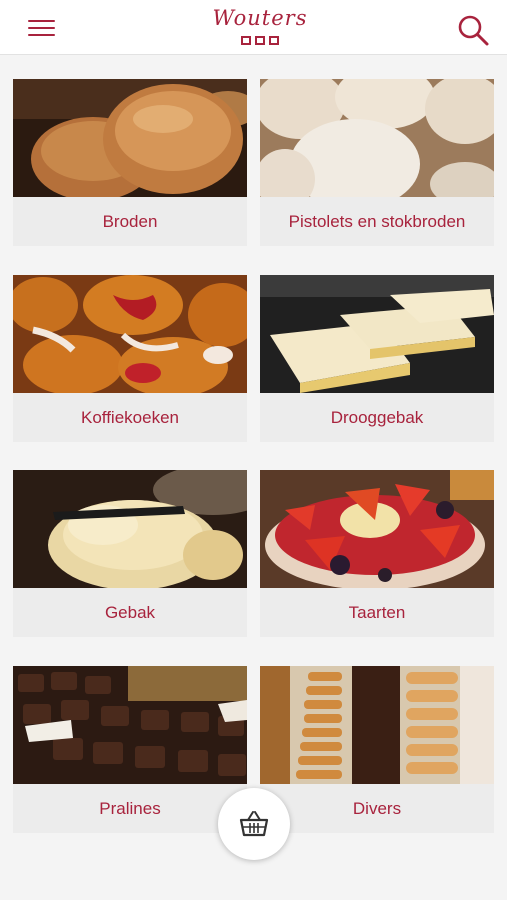  I want to click on category-tile-divers: Divers, so click(377, 749).